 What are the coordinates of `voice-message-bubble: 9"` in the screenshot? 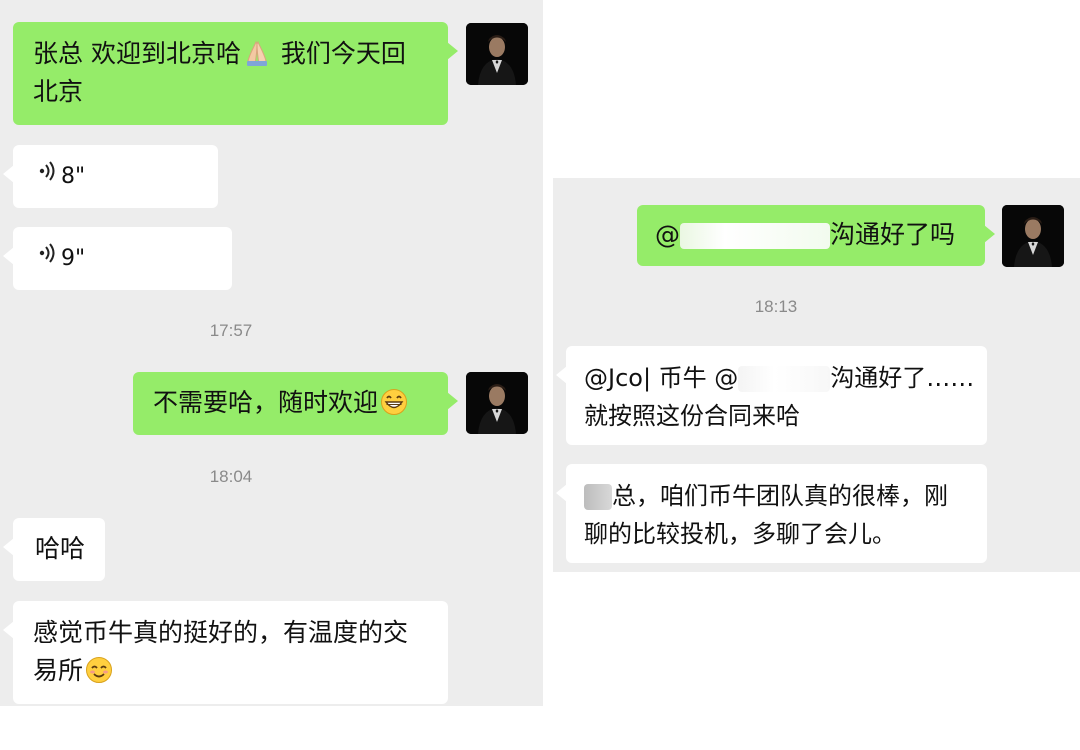 It's located at (117, 258).